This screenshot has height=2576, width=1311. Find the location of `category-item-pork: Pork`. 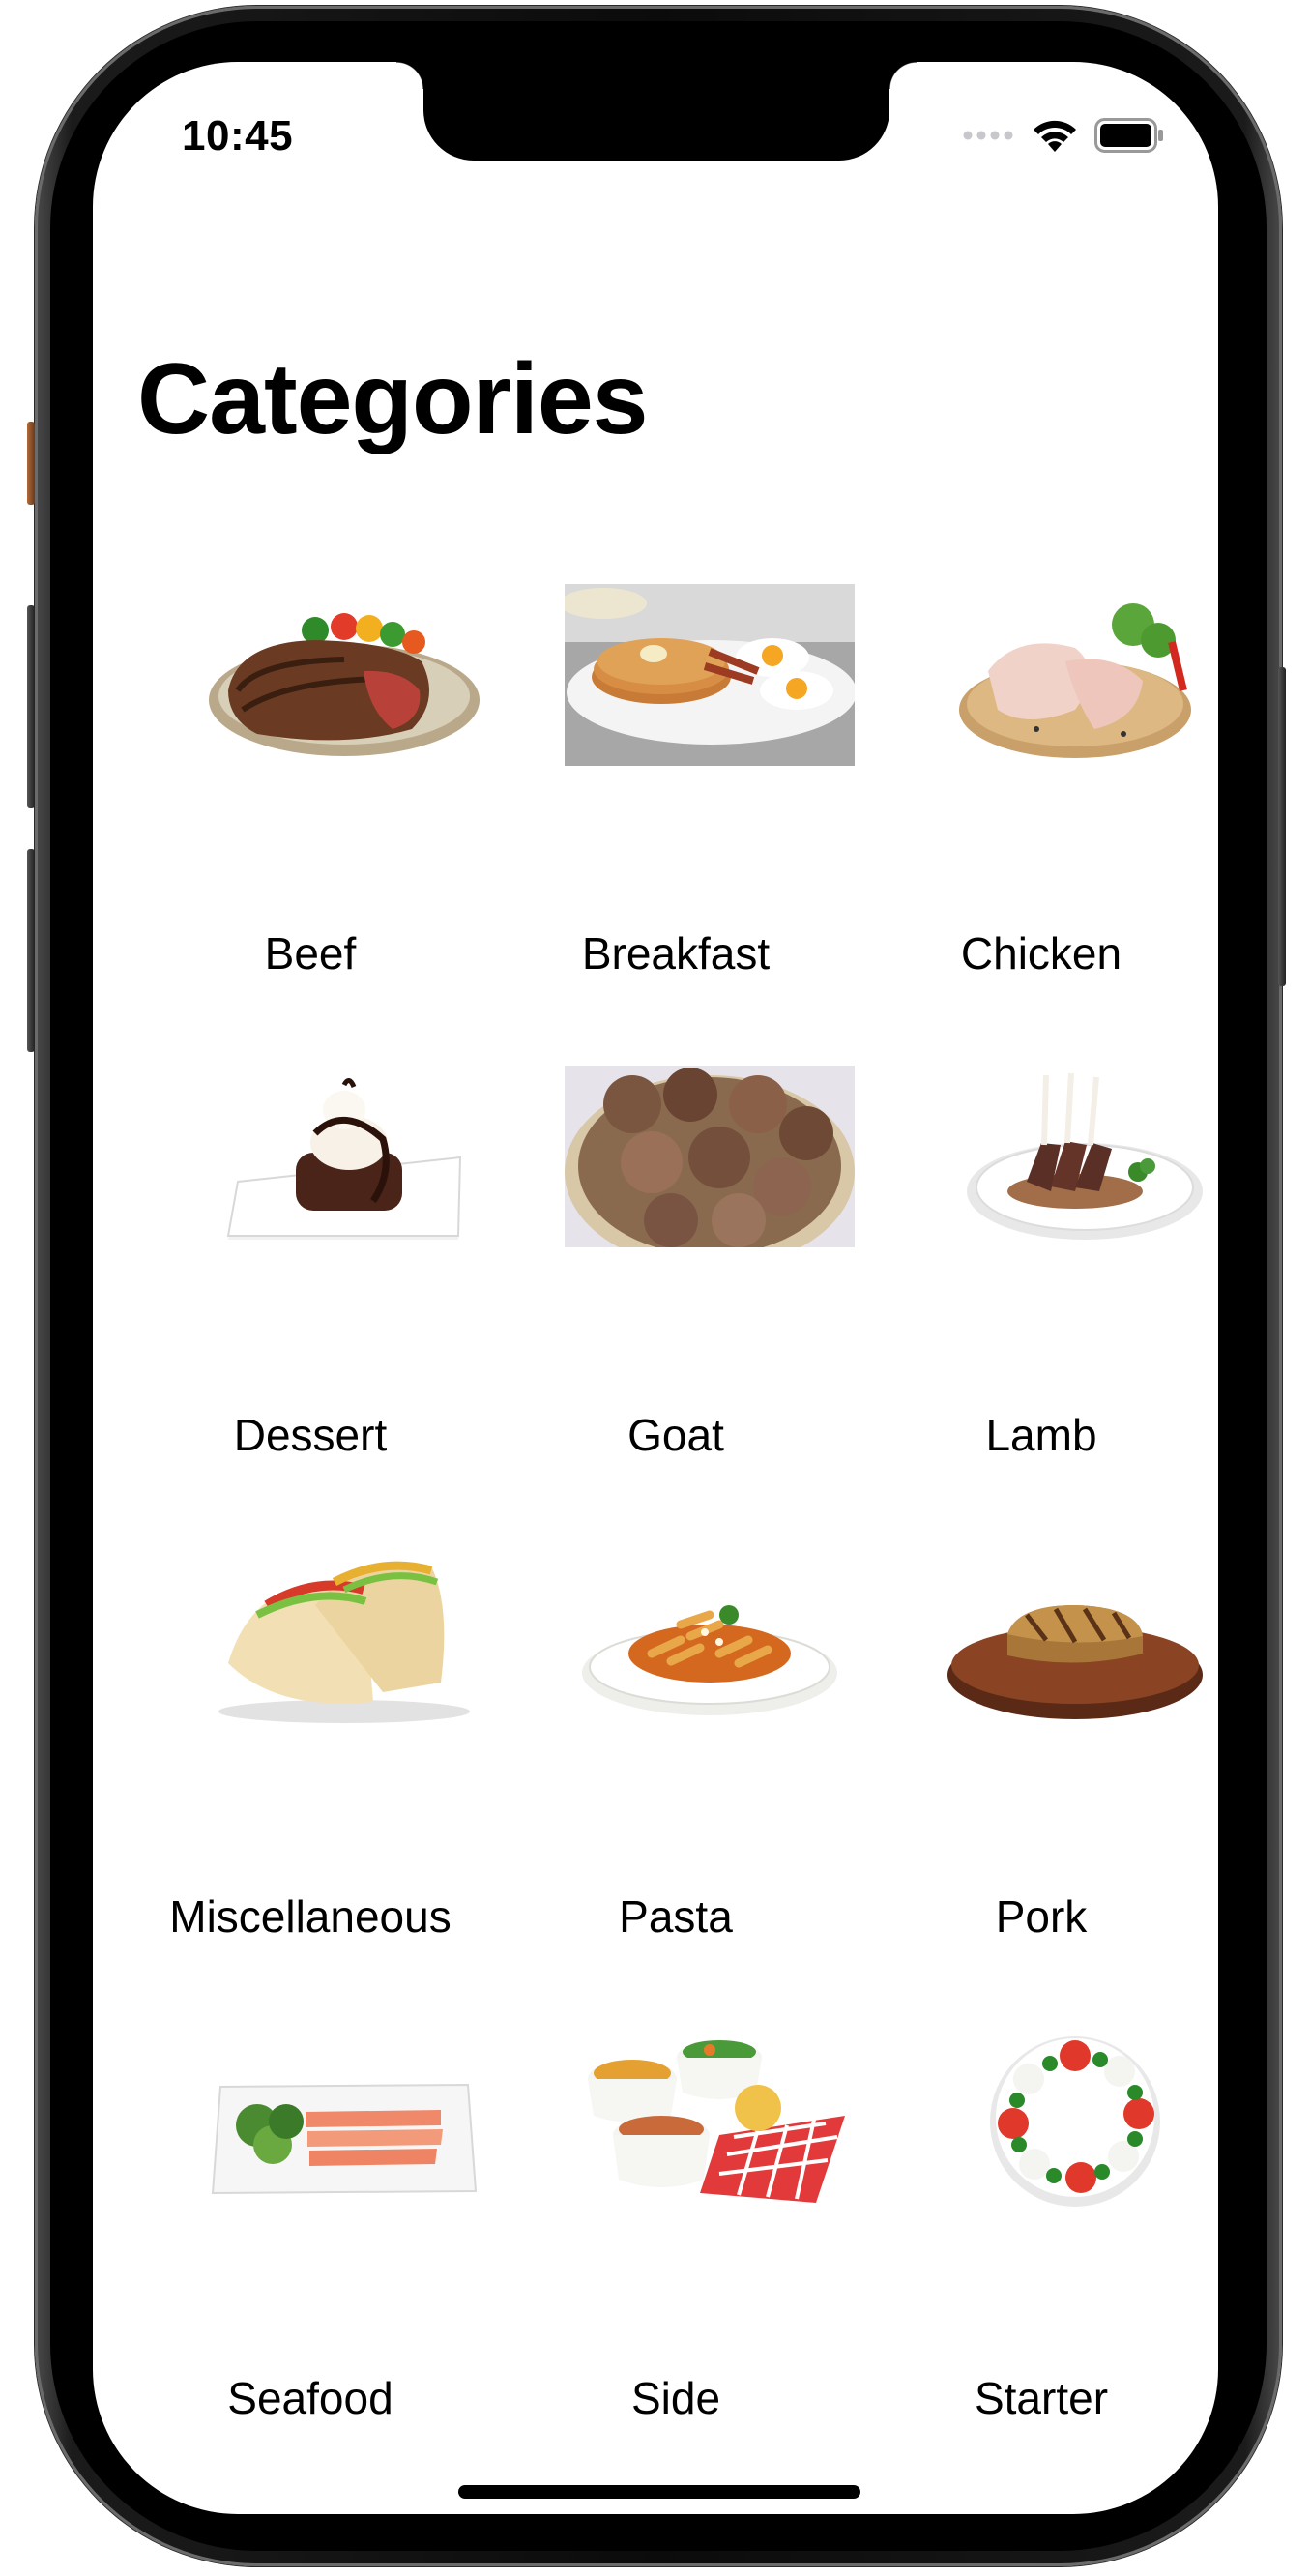

category-item-pork: Pork is located at coordinates (1038, 1788).